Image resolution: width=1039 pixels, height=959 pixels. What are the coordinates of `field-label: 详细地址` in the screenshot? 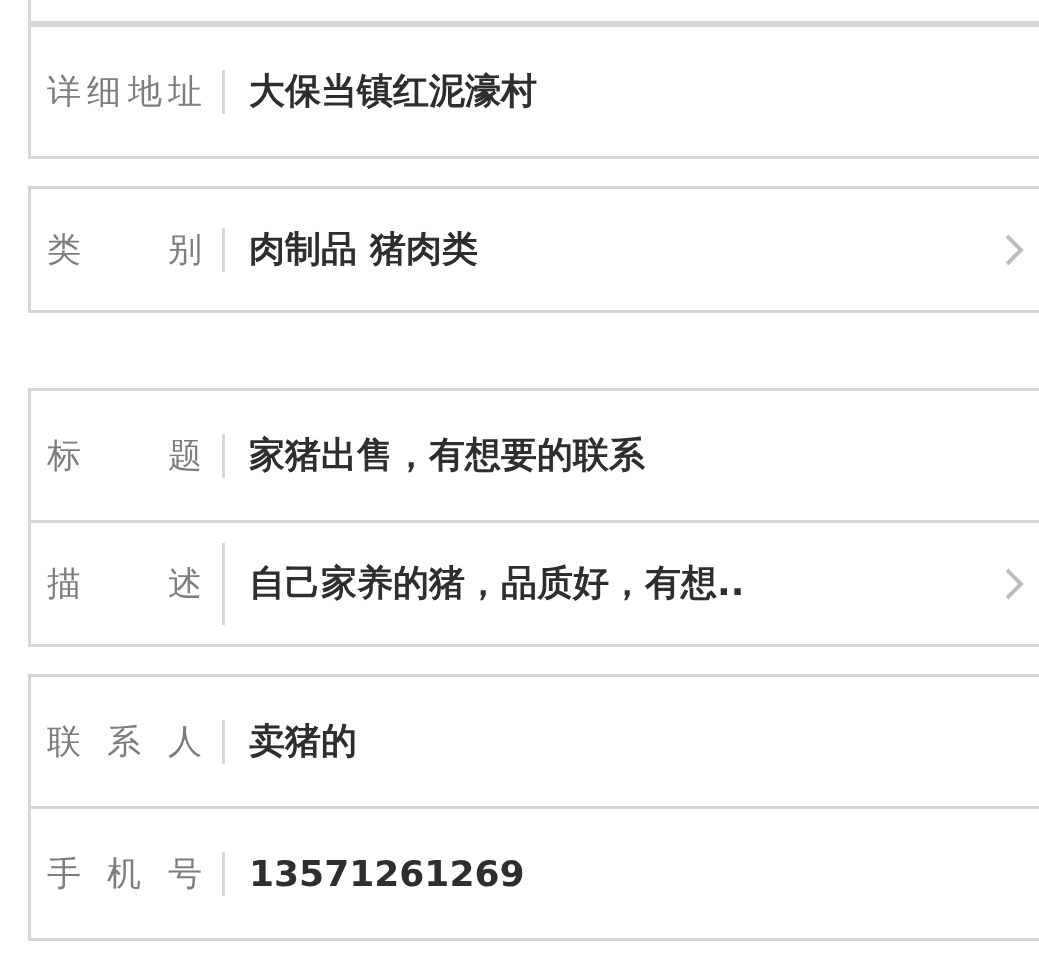 It's located at (124, 91).